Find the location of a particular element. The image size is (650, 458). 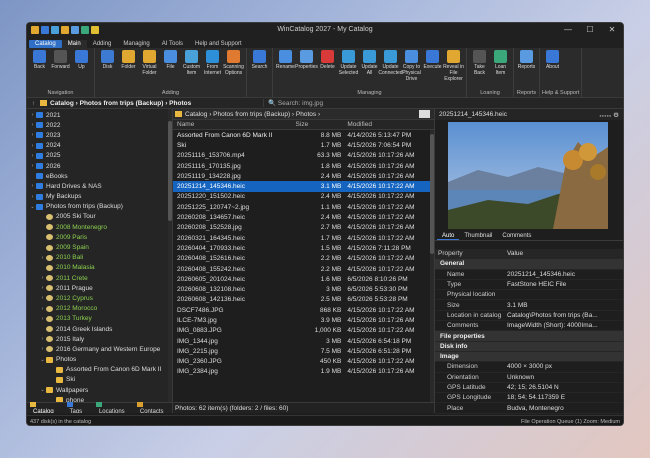

property-section: General is located at coordinates (529, 264).